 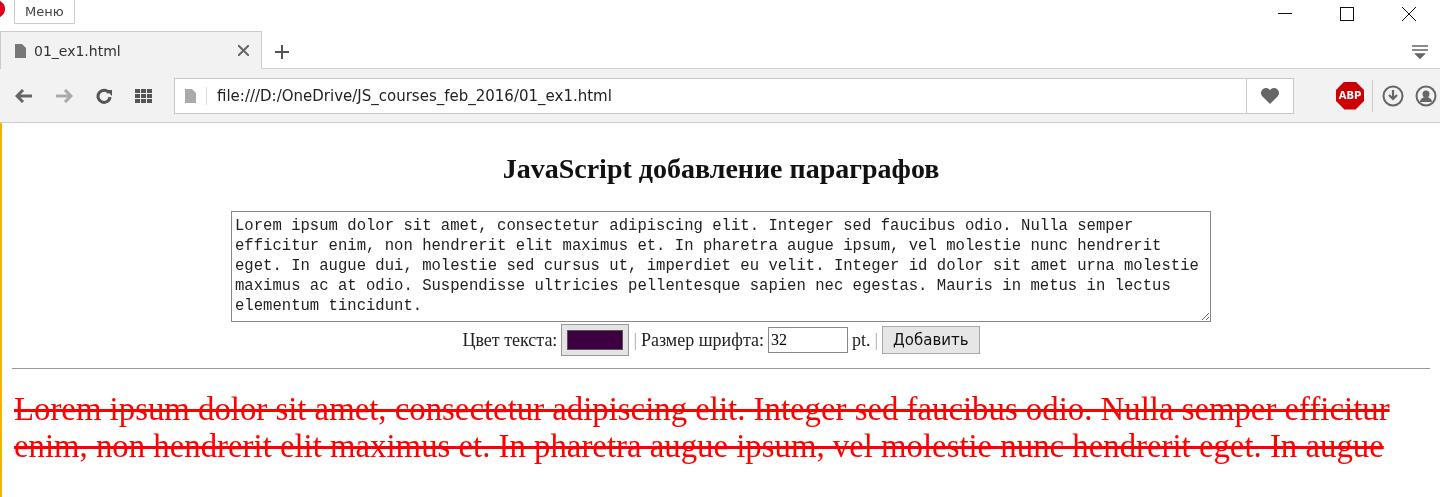 I want to click on address-bar: file:///D:/OneDrive/JS_courses_feb_2016/01_ex1.html, so click(x=734, y=95).